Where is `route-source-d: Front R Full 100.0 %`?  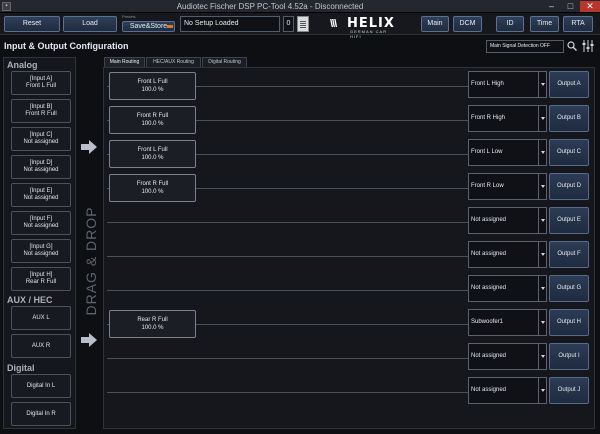 route-source-d: Front R Full 100.0 % is located at coordinates (152, 188).